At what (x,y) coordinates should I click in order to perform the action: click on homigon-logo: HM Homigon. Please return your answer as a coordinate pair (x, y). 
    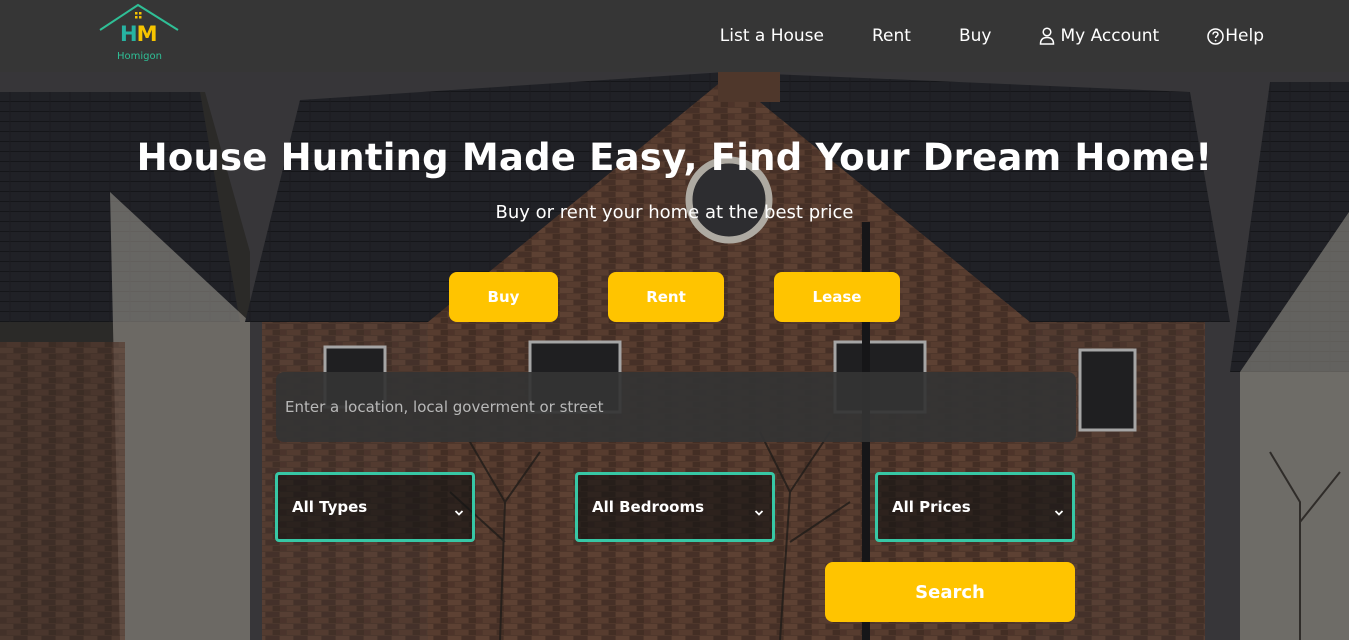
    Looking at the image, I should click on (140, 34).